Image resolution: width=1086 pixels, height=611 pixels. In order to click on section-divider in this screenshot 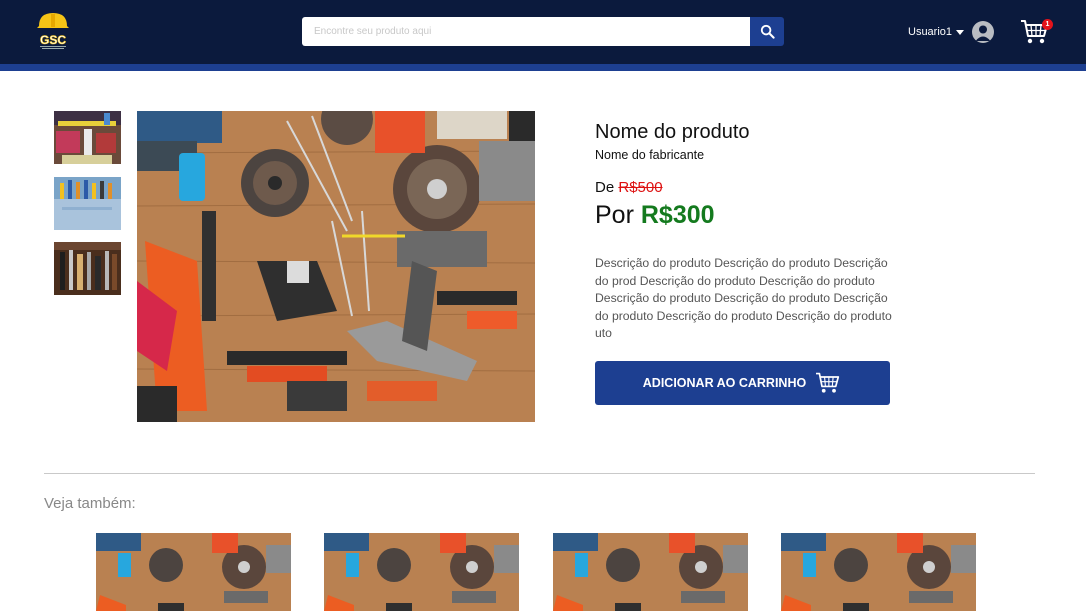, I will do `click(539, 473)`.